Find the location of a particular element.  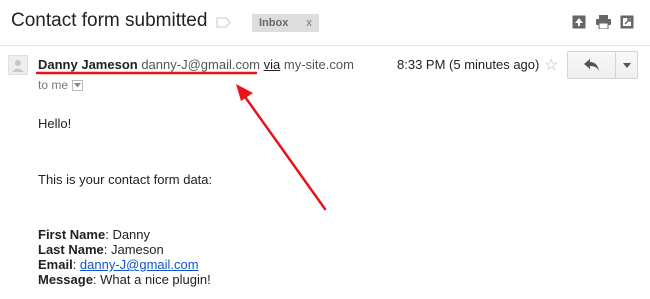

header-divider is located at coordinates (325, 45).